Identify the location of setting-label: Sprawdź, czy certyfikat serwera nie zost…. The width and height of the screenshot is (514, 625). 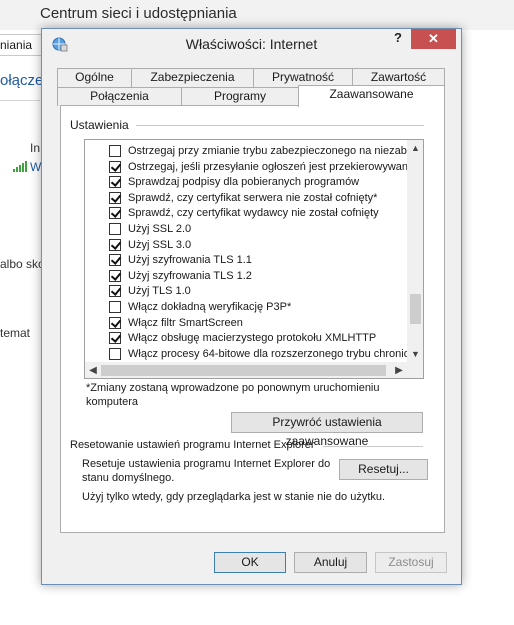
(253, 197).